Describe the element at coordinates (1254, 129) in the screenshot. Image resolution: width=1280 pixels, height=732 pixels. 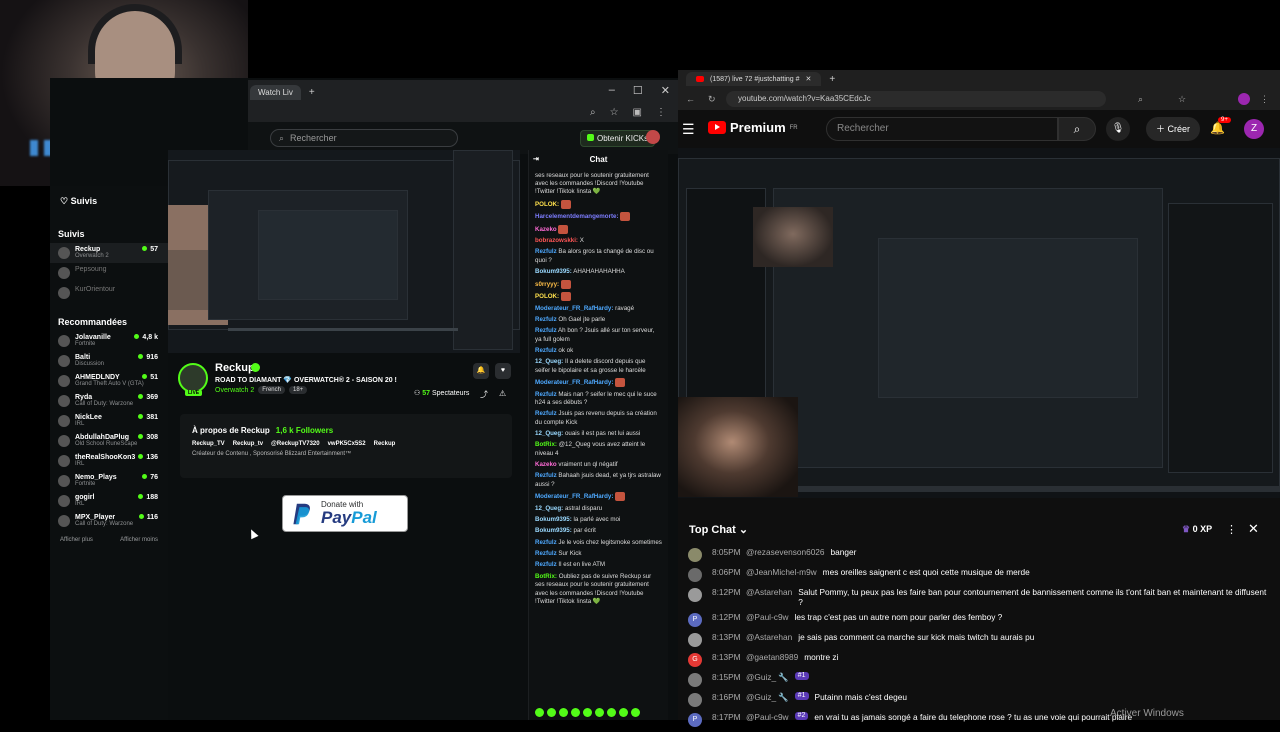
I see `account-avatar: Z` at that location.